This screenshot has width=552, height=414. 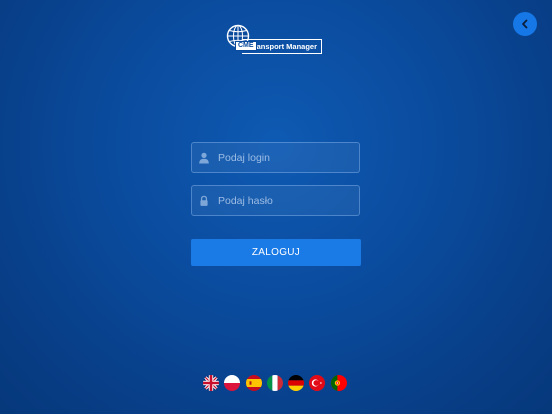 What do you see at coordinates (287, 157) in the screenshot?
I see `login-input` at bounding box center [287, 157].